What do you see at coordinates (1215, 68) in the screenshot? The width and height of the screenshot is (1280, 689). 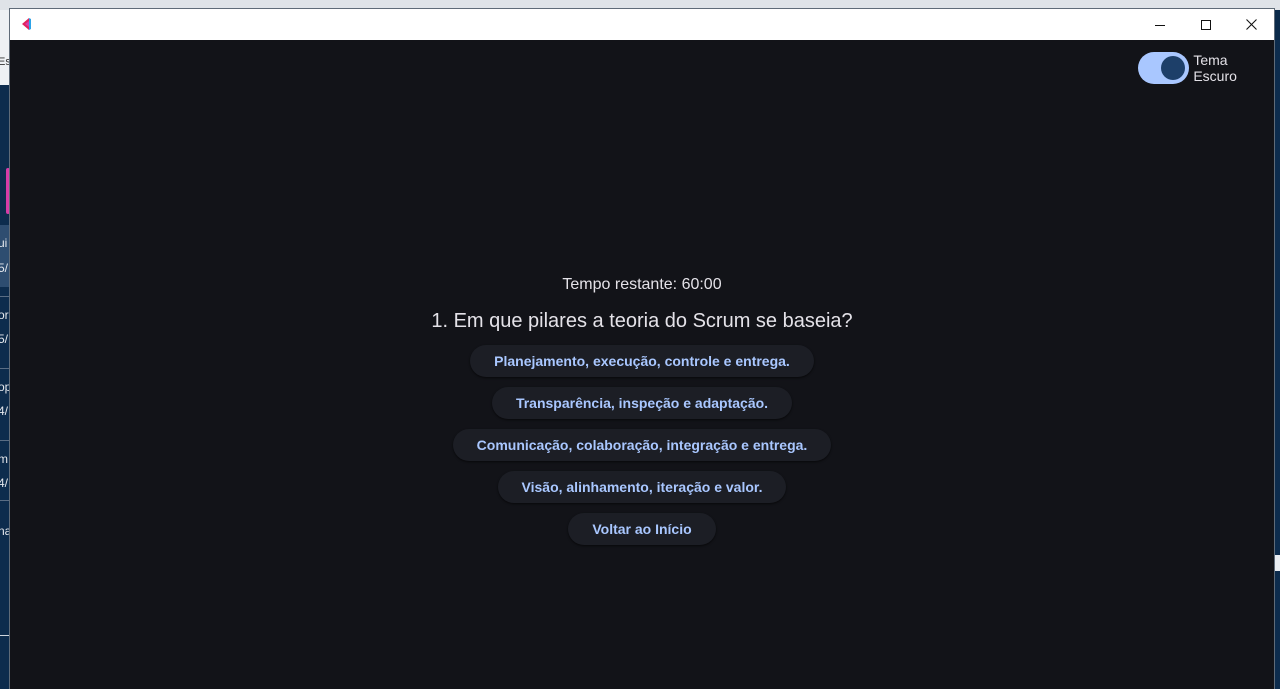 I see `dark-theme-label: Tema Escuro` at bounding box center [1215, 68].